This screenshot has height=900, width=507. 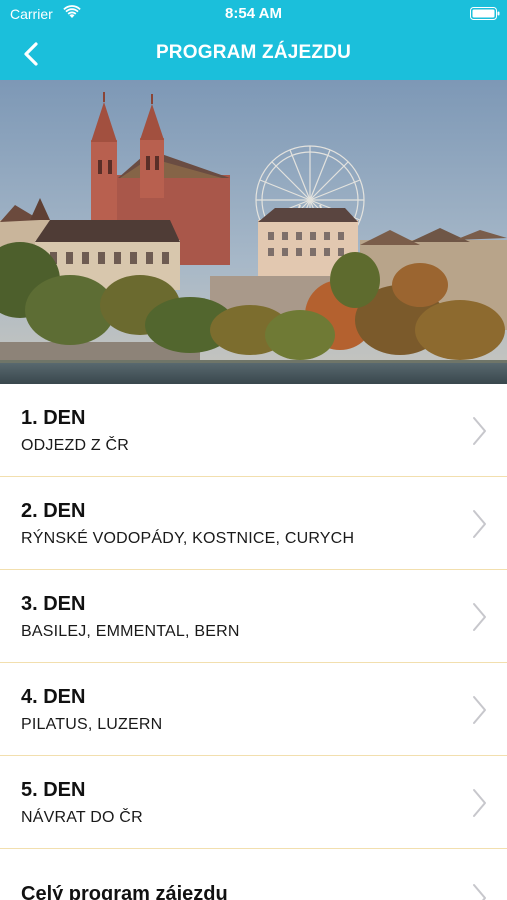 What do you see at coordinates (53, 604) in the screenshot?
I see `day-title: 3. DEN` at bounding box center [53, 604].